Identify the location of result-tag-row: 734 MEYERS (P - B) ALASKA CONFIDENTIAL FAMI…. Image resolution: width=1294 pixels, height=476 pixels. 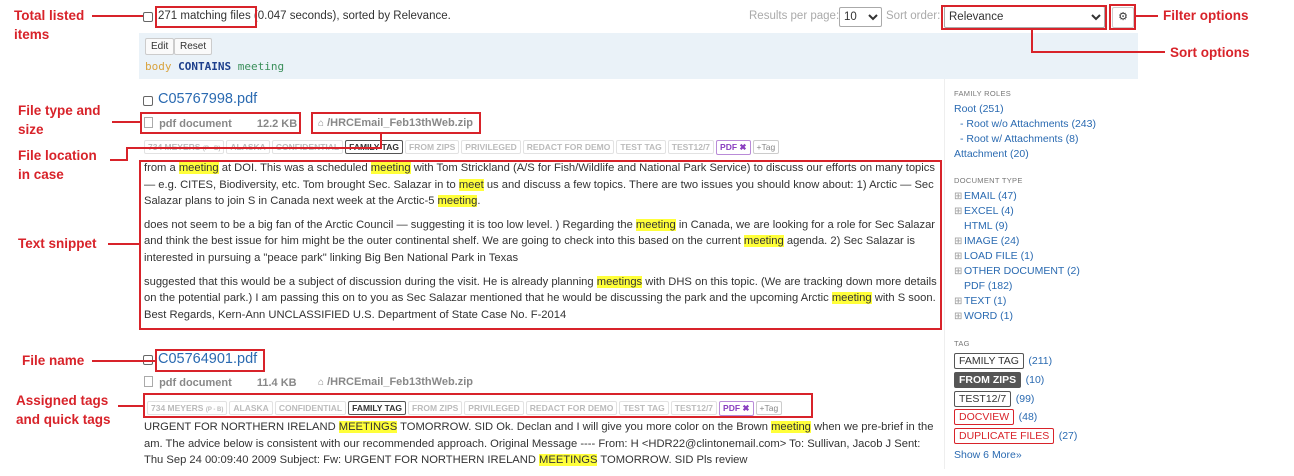
(462, 146).